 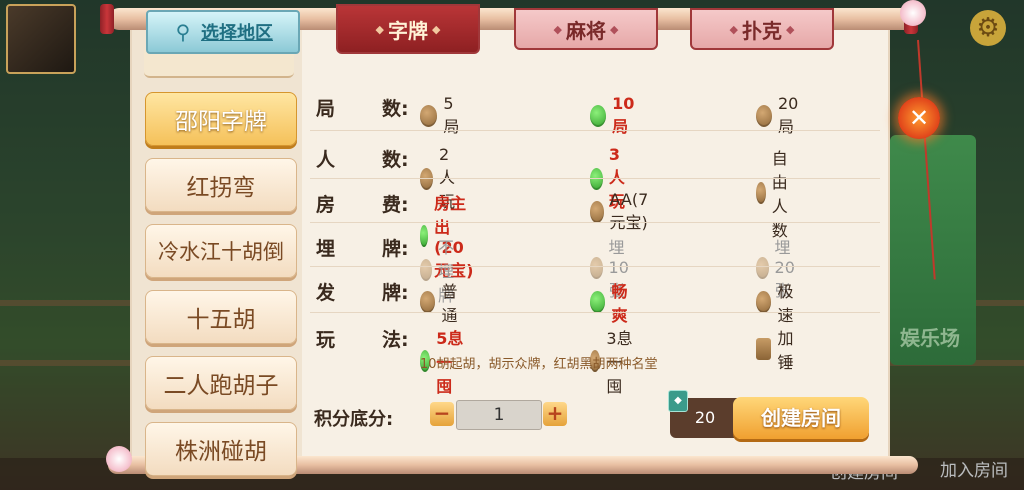 What do you see at coordinates (988, 28) in the screenshot?
I see `gear-icon: ⚙` at bounding box center [988, 28].